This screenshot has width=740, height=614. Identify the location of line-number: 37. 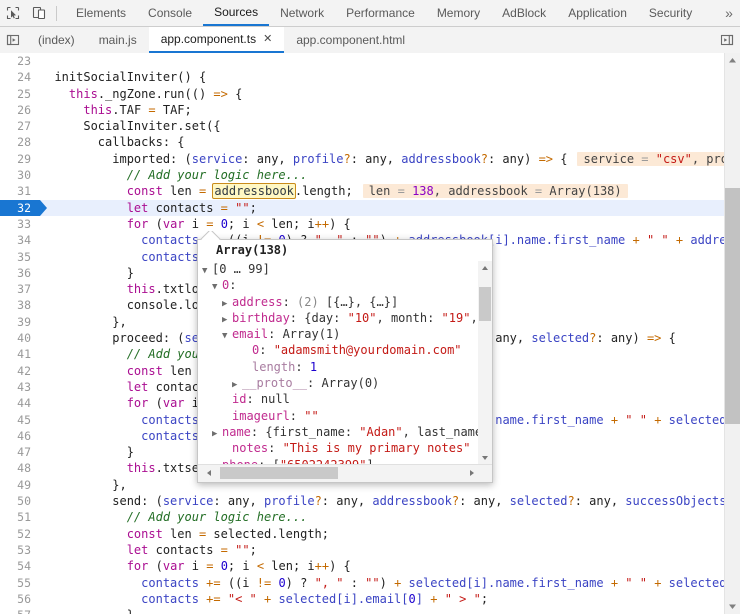
(20, 289).